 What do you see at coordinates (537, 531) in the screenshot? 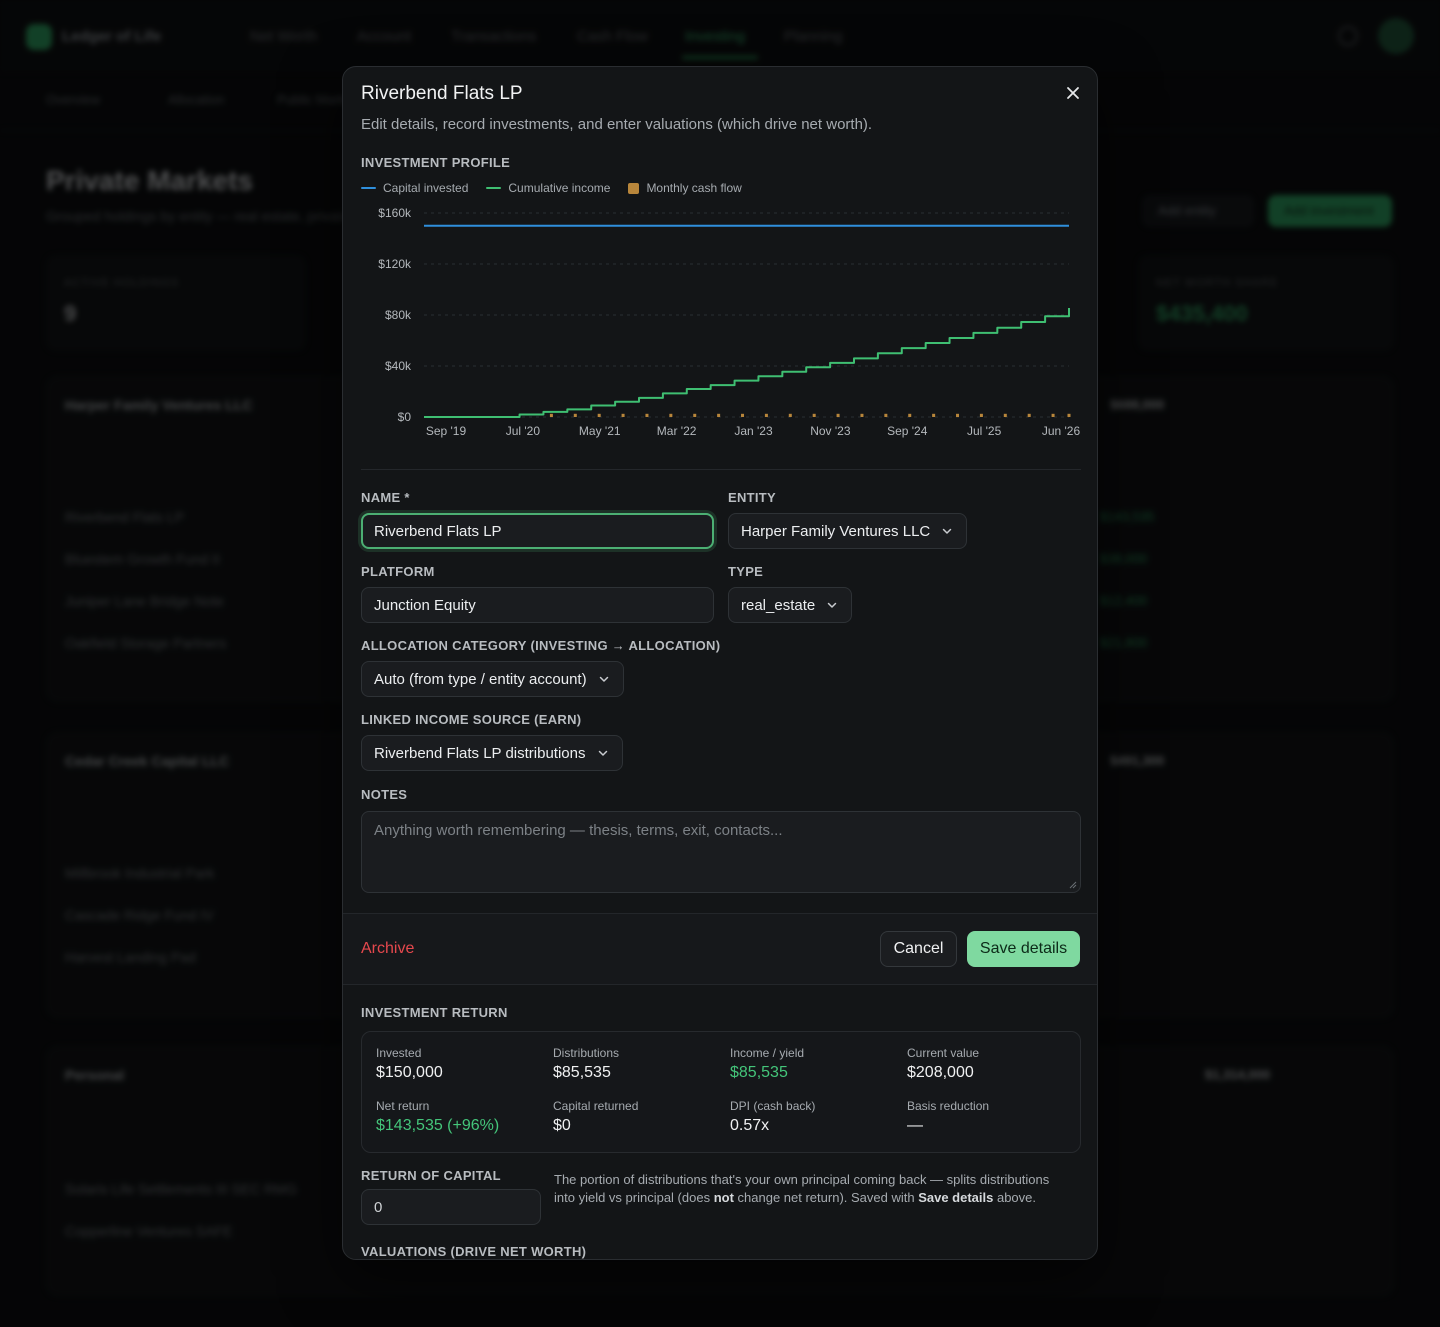
I see `name-input` at bounding box center [537, 531].